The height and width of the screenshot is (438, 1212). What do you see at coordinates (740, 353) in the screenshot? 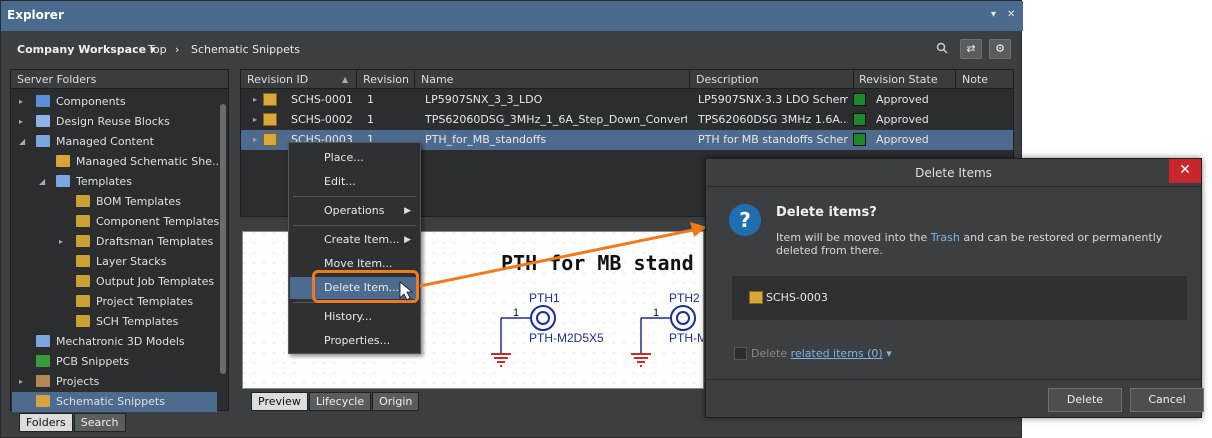
I see `delete-related-checkbox` at bounding box center [740, 353].